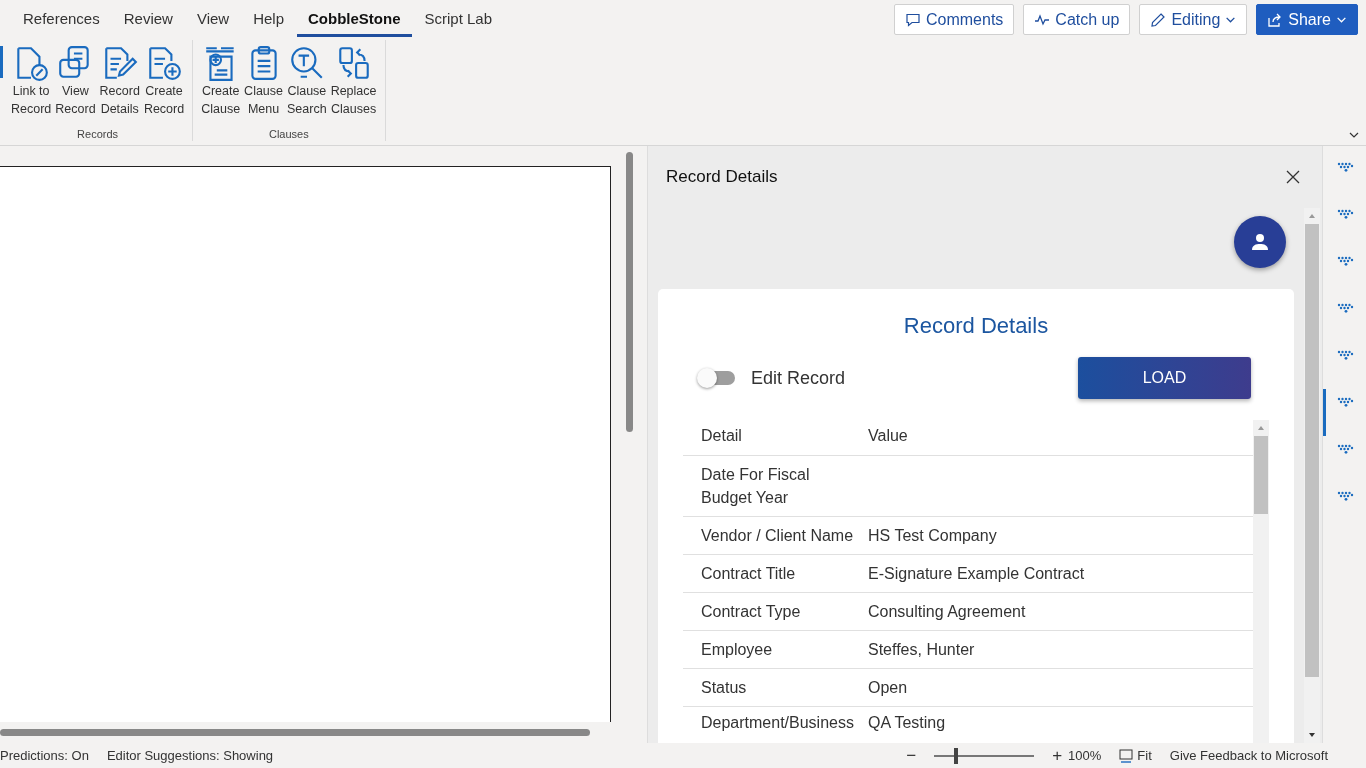  Describe the element at coordinates (1126, 755) in the screenshot. I see `fit-icon` at that location.